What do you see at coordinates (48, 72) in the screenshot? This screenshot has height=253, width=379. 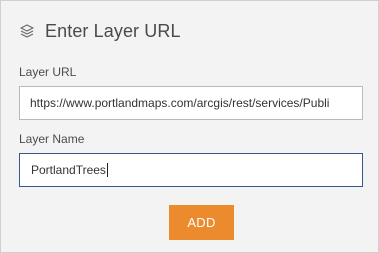 I see `layer-url-label: Layer URL` at bounding box center [48, 72].